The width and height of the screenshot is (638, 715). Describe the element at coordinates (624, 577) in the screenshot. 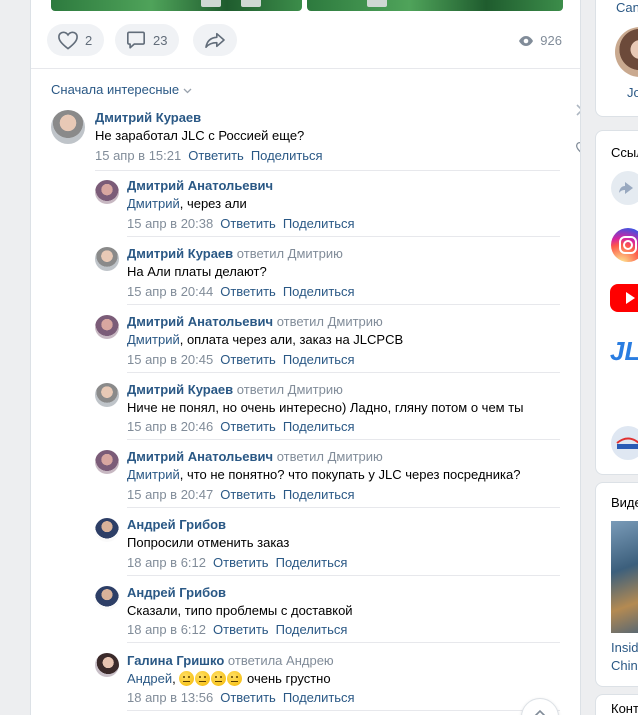

I see `video-thumbnail` at that location.